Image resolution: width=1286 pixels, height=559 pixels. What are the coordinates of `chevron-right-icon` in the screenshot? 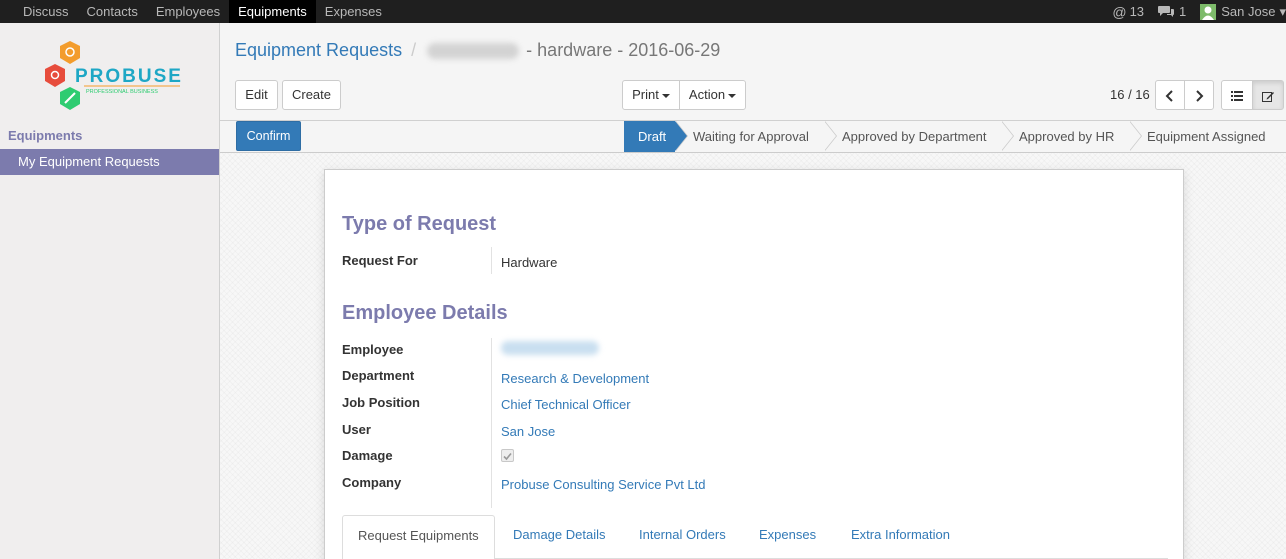 It's located at (1200, 95).